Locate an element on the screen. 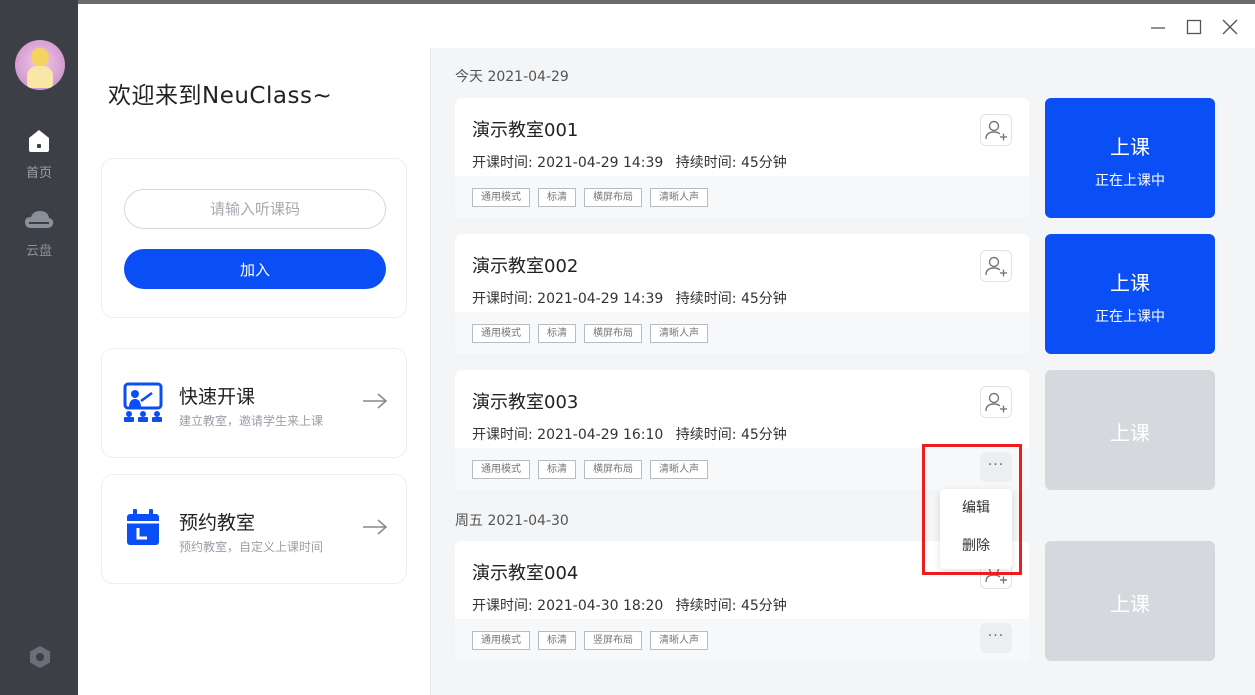 The height and width of the screenshot is (695, 1255). cloud-icon is located at coordinates (39, 219).